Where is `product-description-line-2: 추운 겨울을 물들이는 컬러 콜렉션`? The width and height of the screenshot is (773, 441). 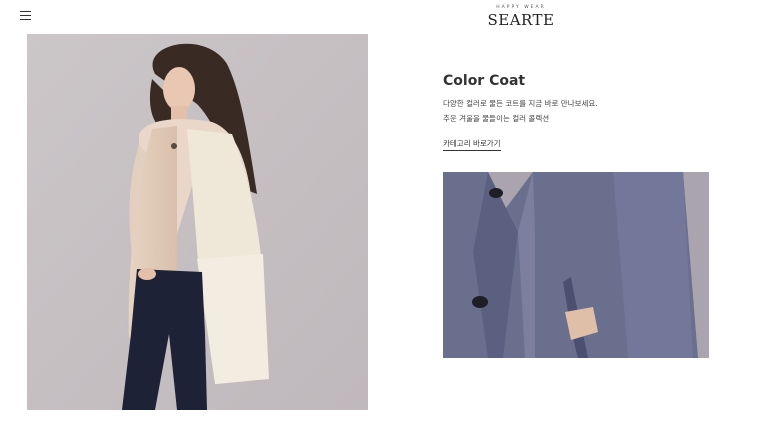
product-description-line-2: 추운 겨울을 물들이는 컬러 콜렉션 is located at coordinates (496, 118).